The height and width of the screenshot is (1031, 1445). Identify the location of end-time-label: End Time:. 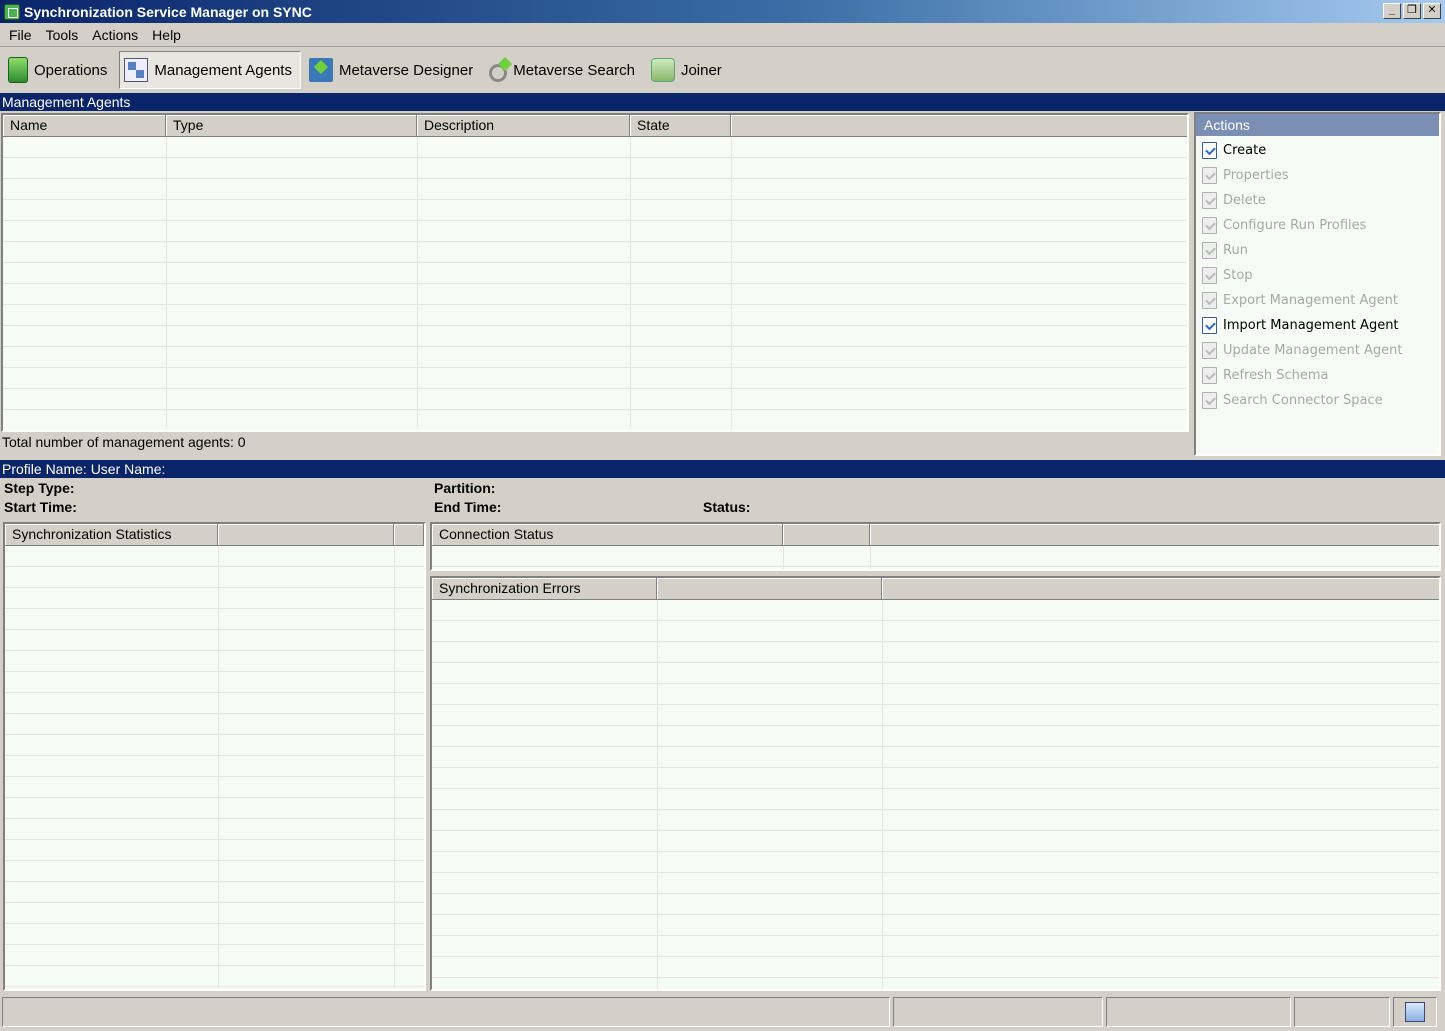
(468, 507).